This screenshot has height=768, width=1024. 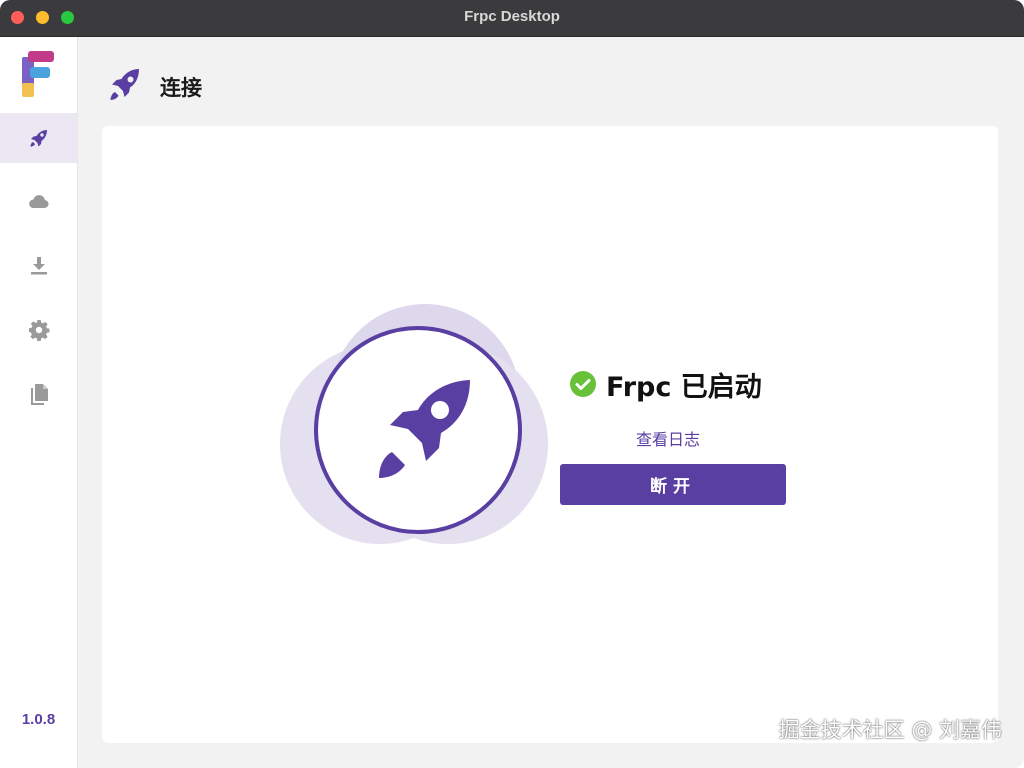 I want to click on title-bar: Frpc Desktop, so click(x=512, y=18).